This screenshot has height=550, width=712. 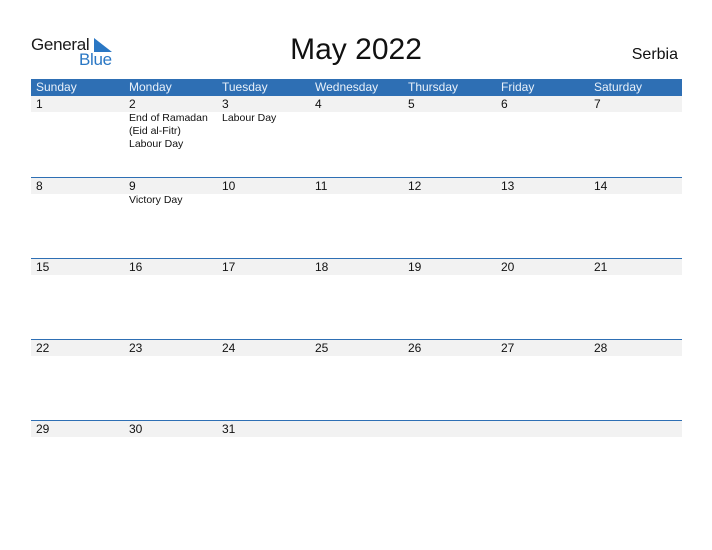 What do you see at coordinates (132, 186) in the screenshot?
I see `day-number: 9` at bounding box center [132, 186].